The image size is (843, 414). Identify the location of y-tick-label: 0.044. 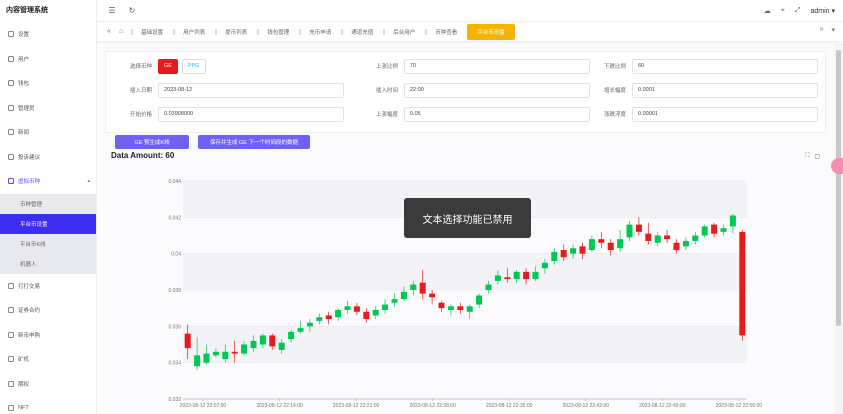
(174, 182).